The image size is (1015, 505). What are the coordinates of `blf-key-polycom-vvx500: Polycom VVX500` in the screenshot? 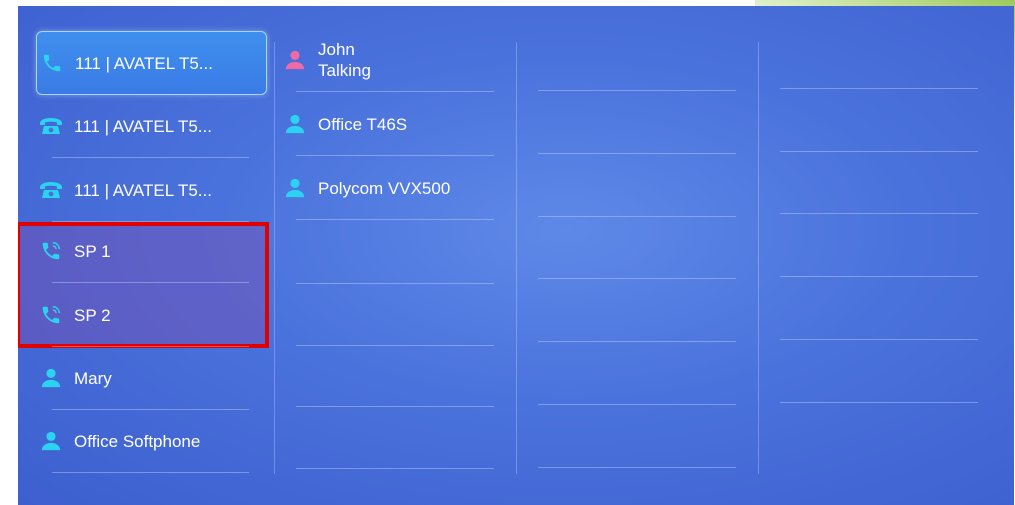 It's located at (395, 188).